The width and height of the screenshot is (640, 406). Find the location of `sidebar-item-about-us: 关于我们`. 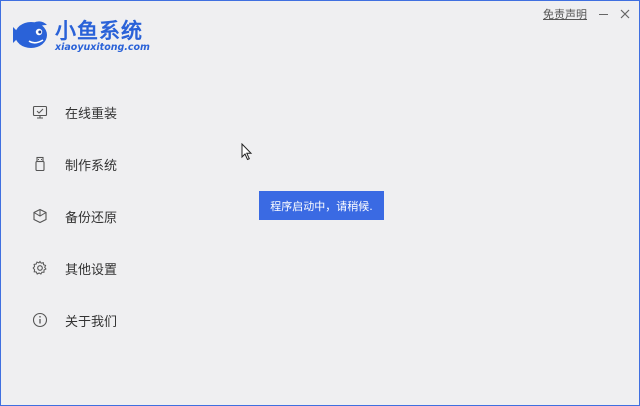

sidebar-item-about-us: 关于我们 is located at coordinates (121, 320).